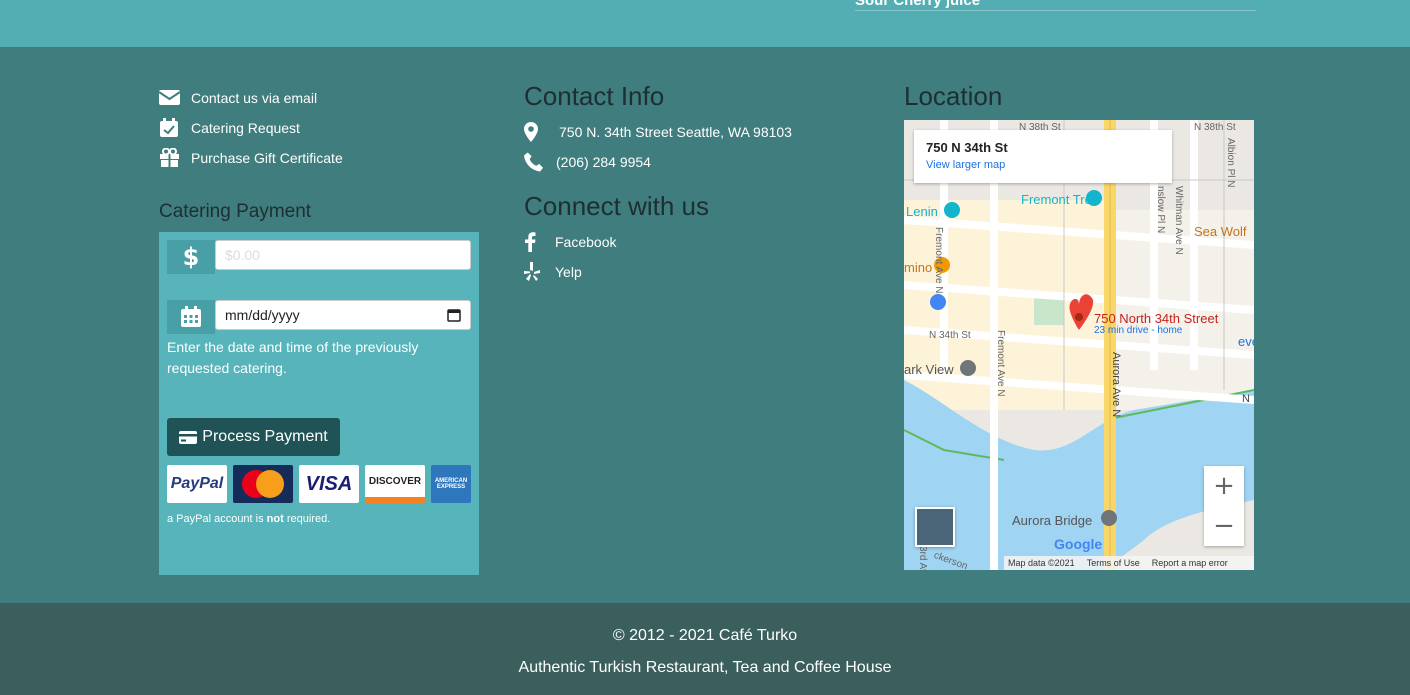 The width and height of the screenshot is (1410, 695). I want to click on accepted-cards: PayPal VISA DISCOVER AMERICAN EXPRESS, so click(322, 484).